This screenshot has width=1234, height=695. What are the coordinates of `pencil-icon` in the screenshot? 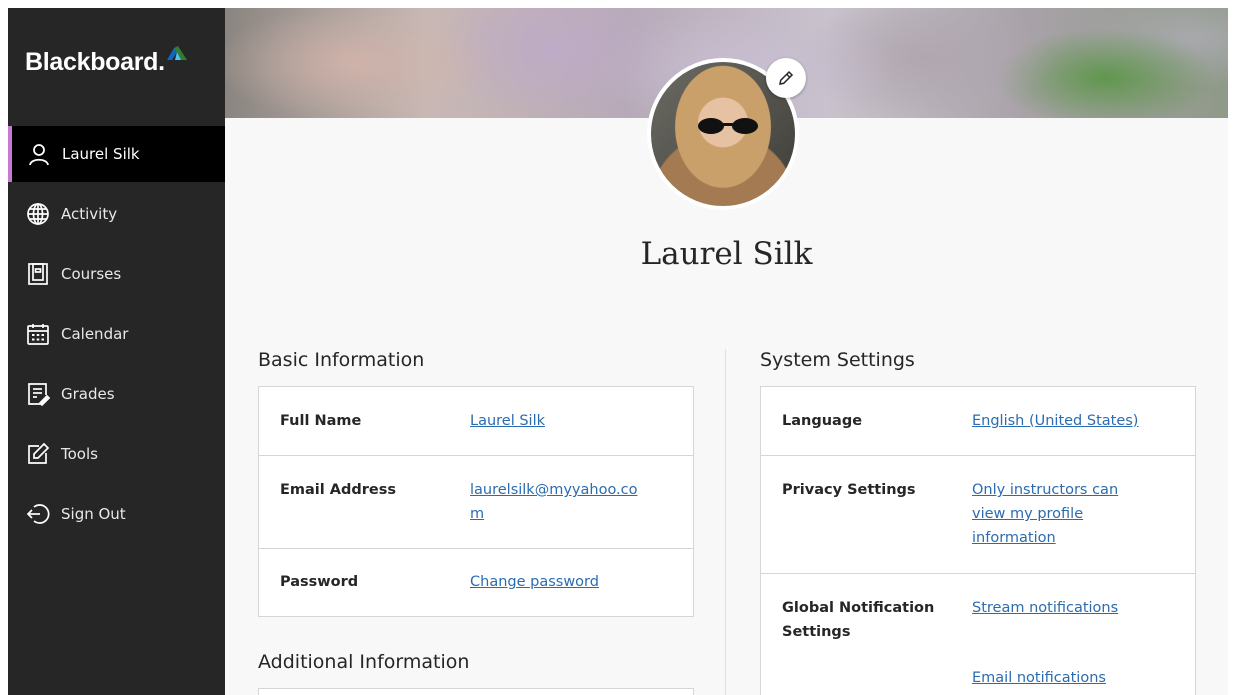 It's located at (786, 77).